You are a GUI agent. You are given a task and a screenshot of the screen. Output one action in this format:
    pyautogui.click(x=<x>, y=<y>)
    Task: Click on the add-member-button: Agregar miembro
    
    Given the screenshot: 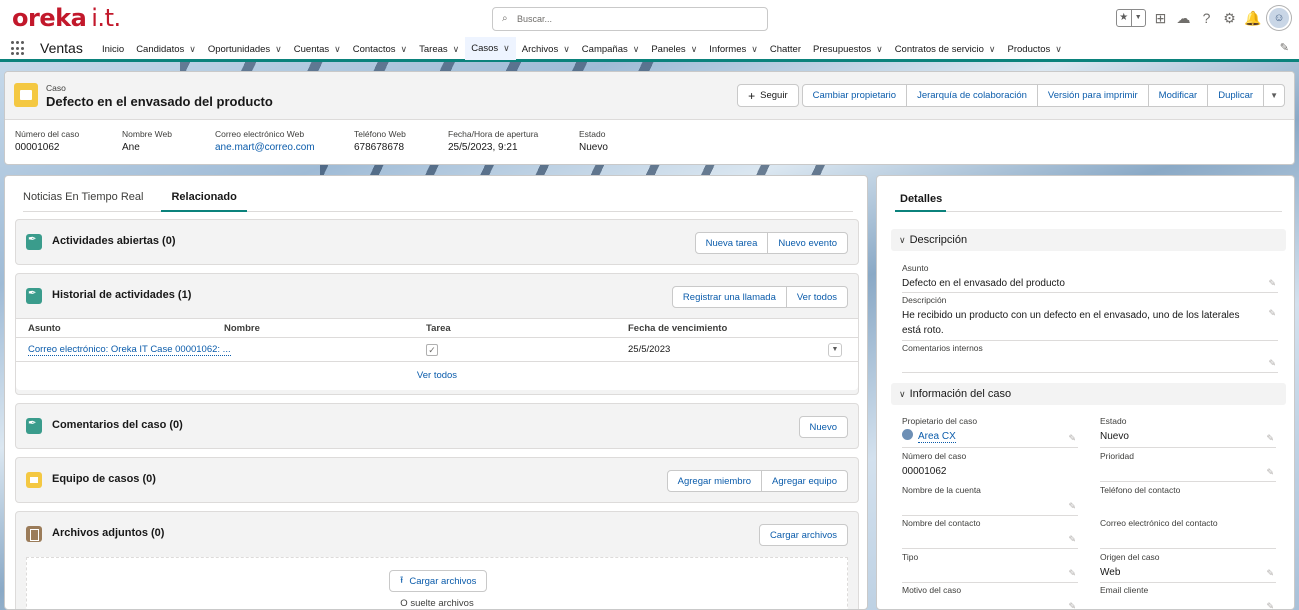 What is the action you would take?
    pyautogui.click(x=714, y=481)
    